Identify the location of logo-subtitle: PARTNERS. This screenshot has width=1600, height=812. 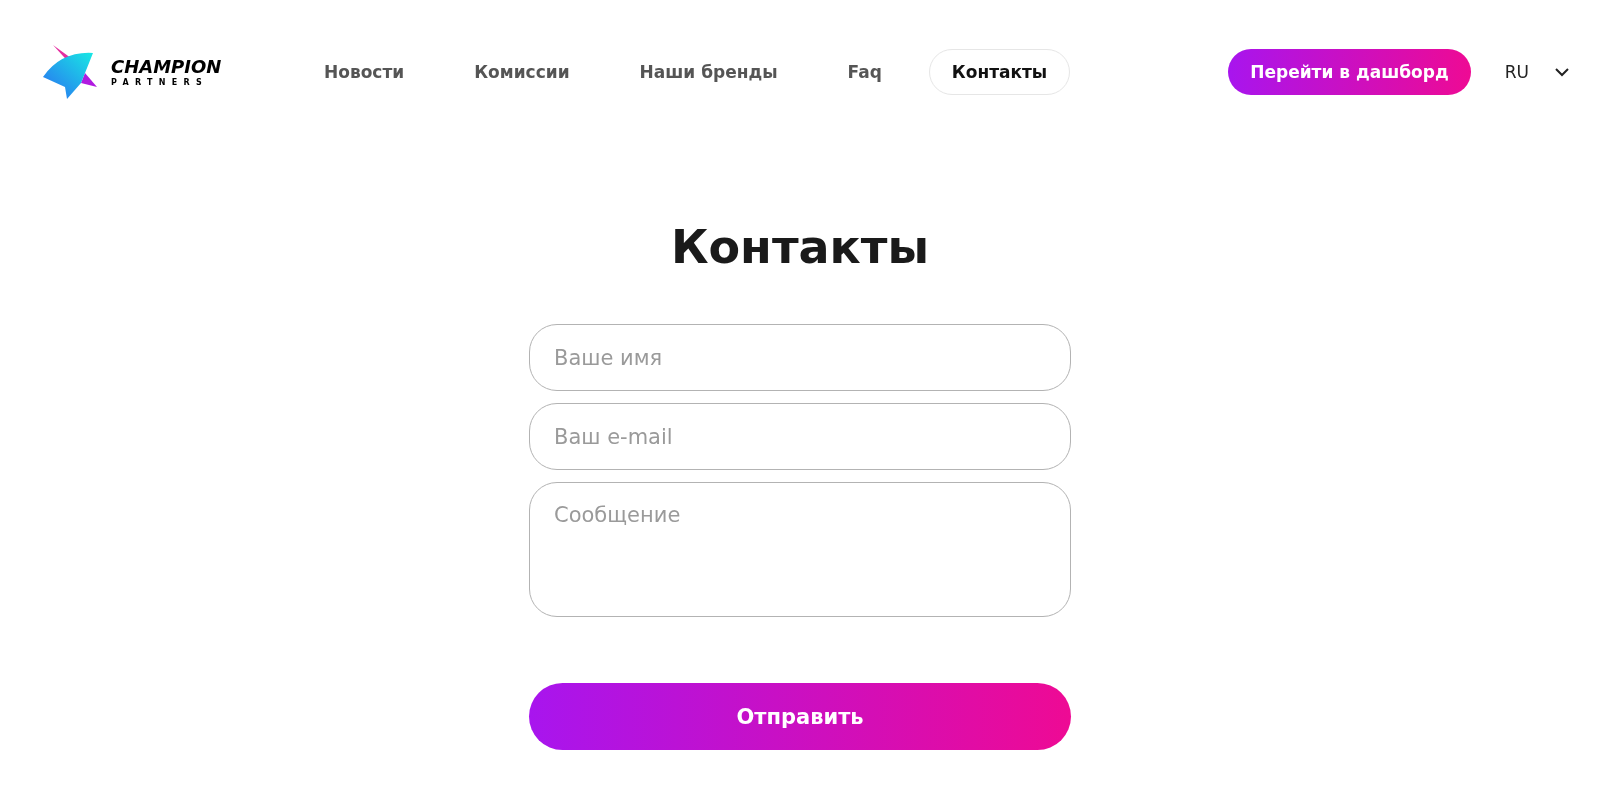
(160, 82).